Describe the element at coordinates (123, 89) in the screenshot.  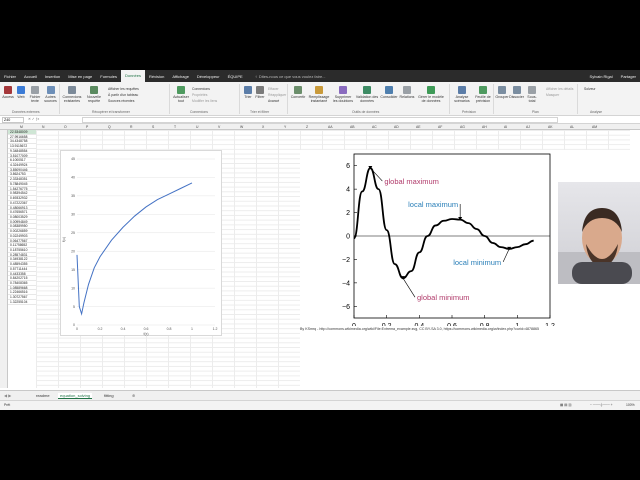
I see `show-queries-button: Afficher les requêtes` at that location.